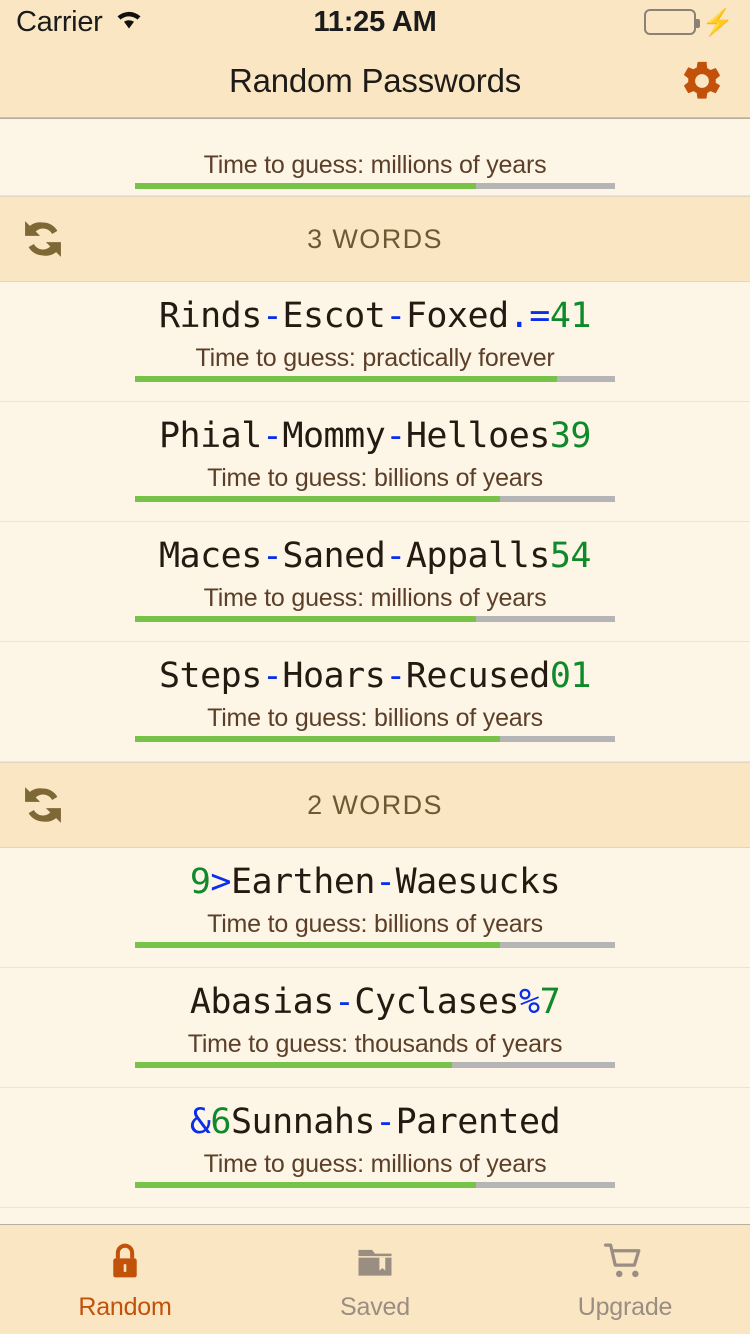 The height and width of the screenshot is (1334, 750). What do you see at coordinates (210, 315) in the screenshot?
I see `password-segment-word: Rinds` at bounding box center [210, 315].